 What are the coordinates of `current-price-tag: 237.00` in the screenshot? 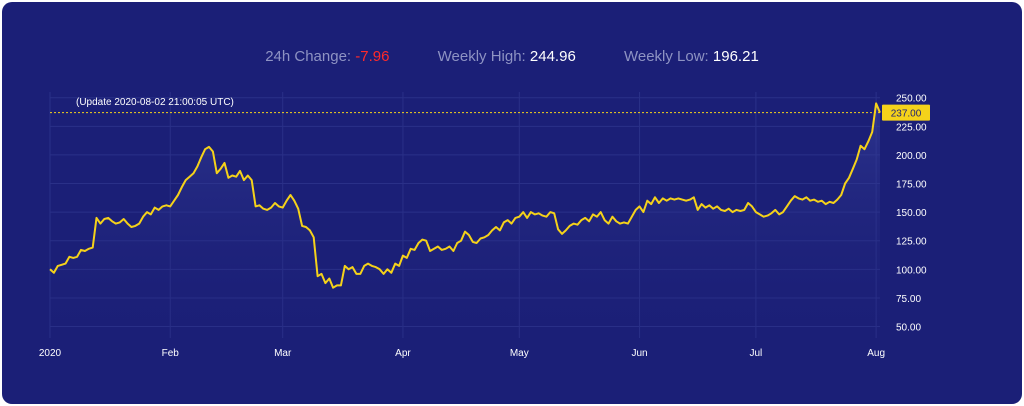 It's located at (906, 112).